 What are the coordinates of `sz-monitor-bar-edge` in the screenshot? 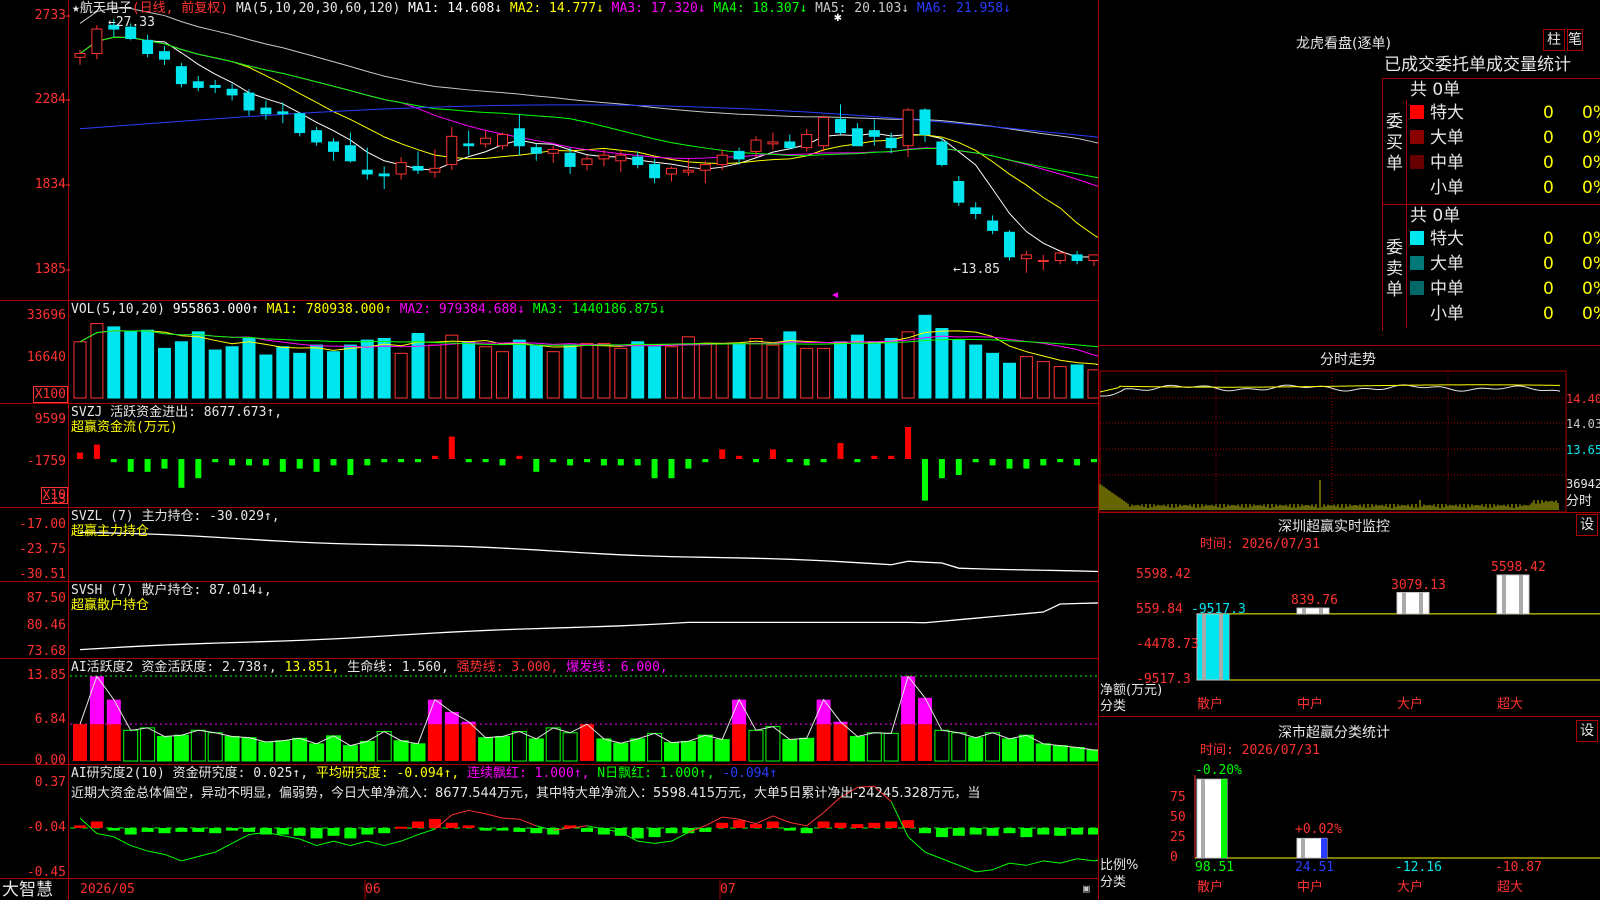 It's located at (1226, 646).